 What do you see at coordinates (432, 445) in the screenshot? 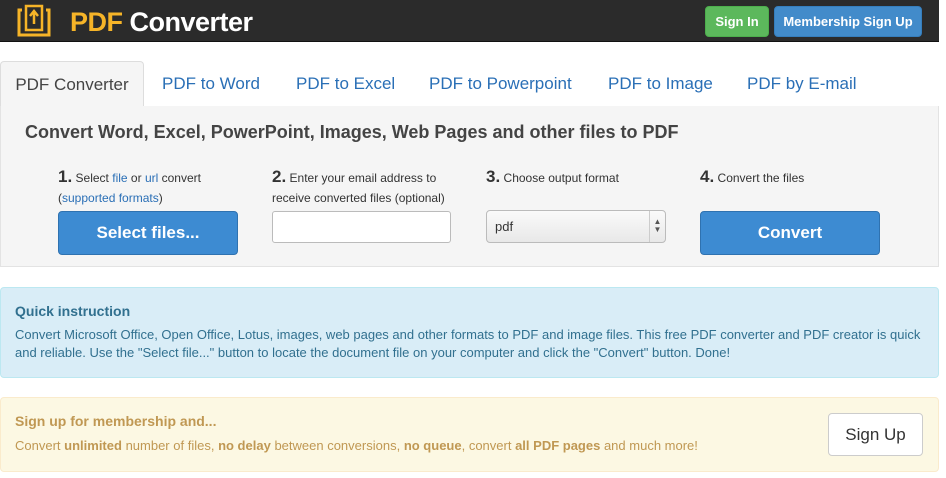
I see `signup-strong-3: no queue` at bounding box center [432, 445].